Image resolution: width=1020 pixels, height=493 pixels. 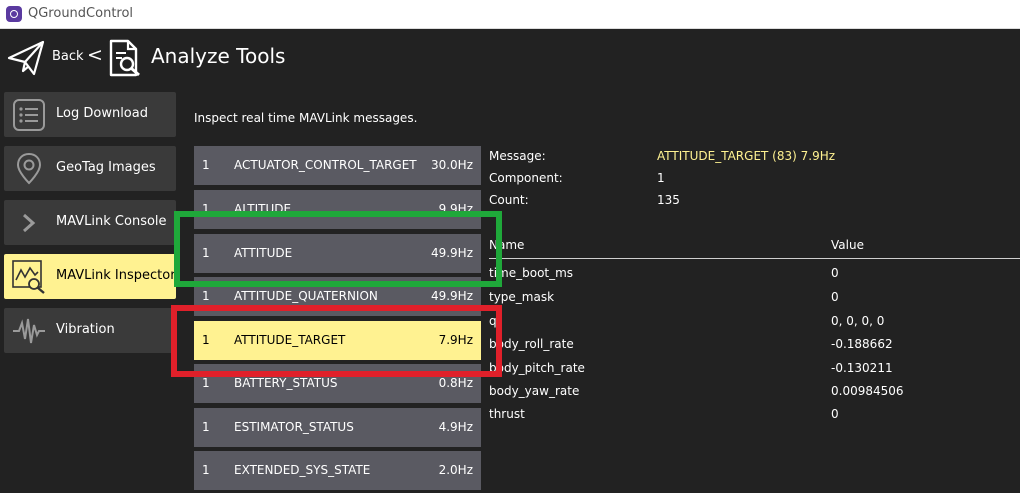 What do you see at coordinates (111, 221) in the screenshot?
I see `sidebar-item-label: MAVLink Console` at bounding box center [111, 221].